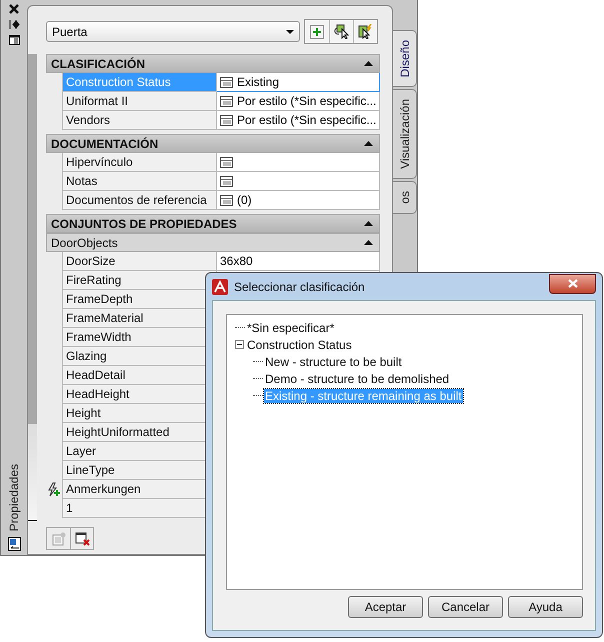  Describe the element at coordinates (139, 280) in the screenshot. I see `property-label: FireRating` at that location.